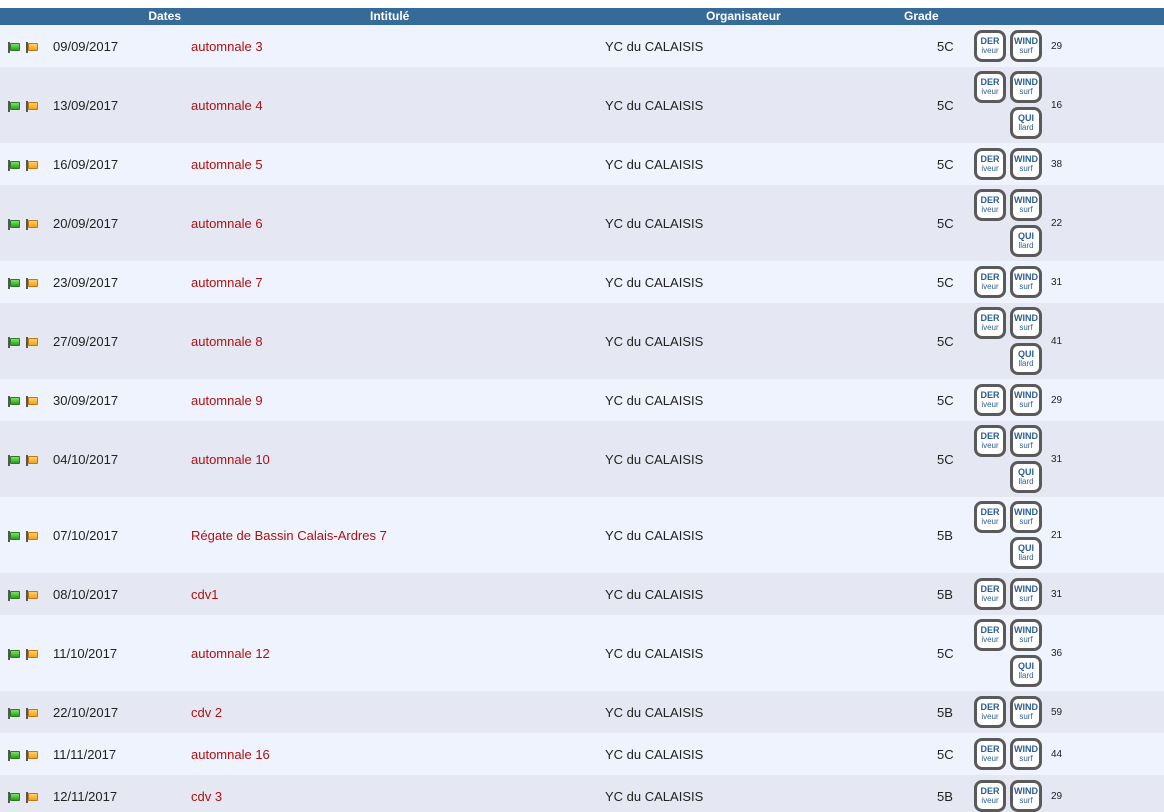  What do you see at coordinates (389, 282) in the screenshot?
I see `row-title-cell: automnale 7` at bounding box center [389, 282].